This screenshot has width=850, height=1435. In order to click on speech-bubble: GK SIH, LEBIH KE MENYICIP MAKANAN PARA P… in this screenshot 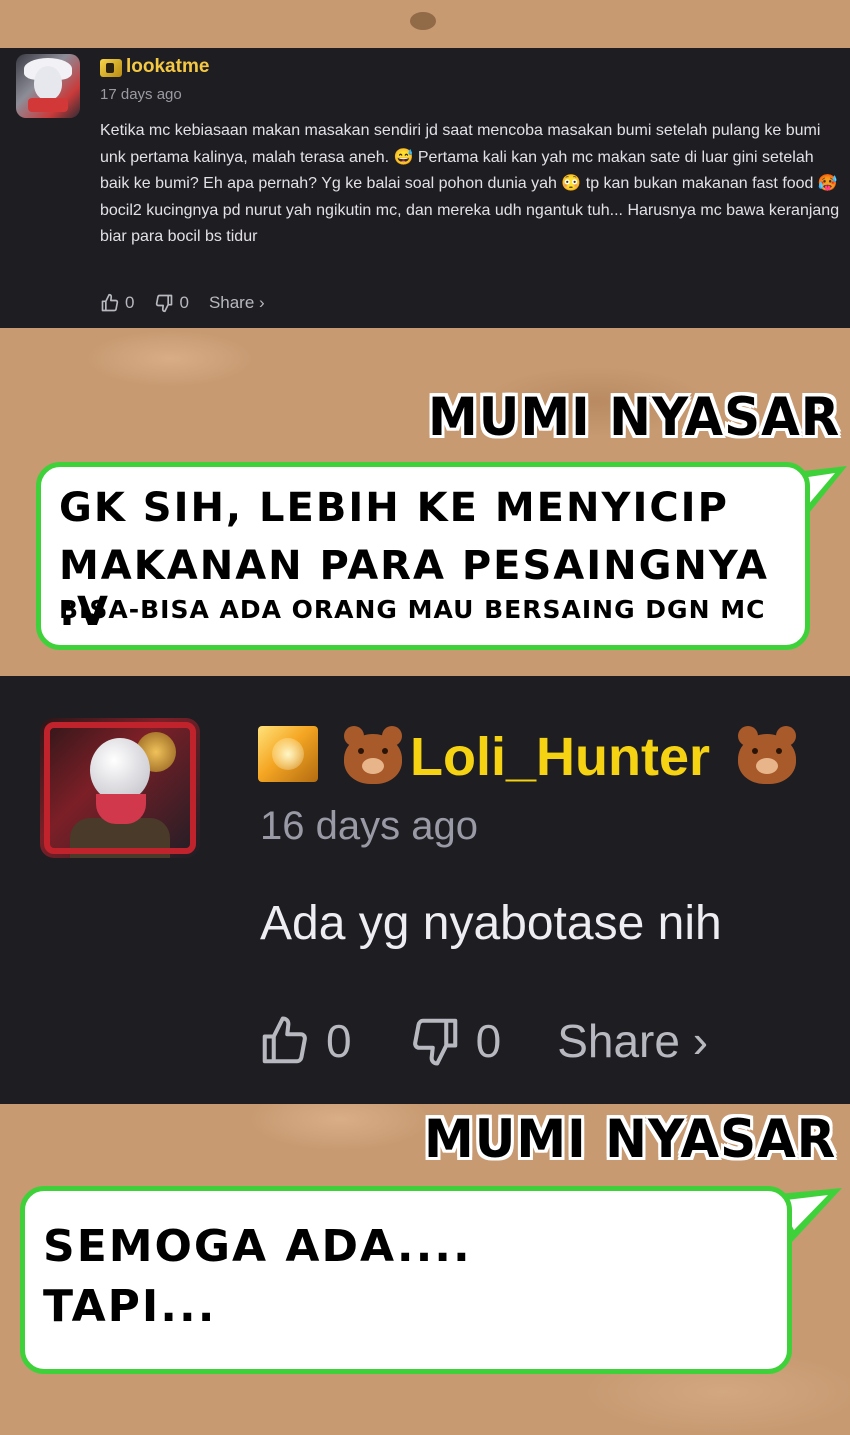, I will do `click(423, 556)`.